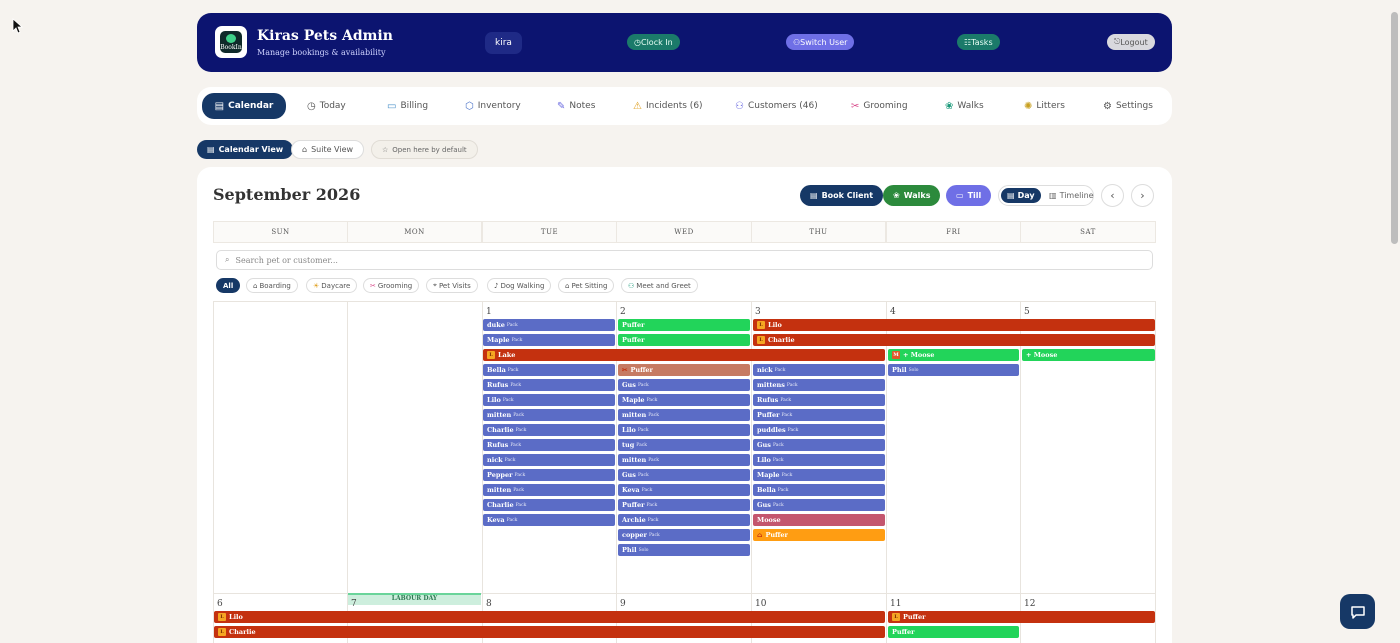 The image size is (1400, 643). What do you see at coordinates (1088, 232) in the screenshot?
I see `dow-header: SAT` at bounding box center [1088, 232].